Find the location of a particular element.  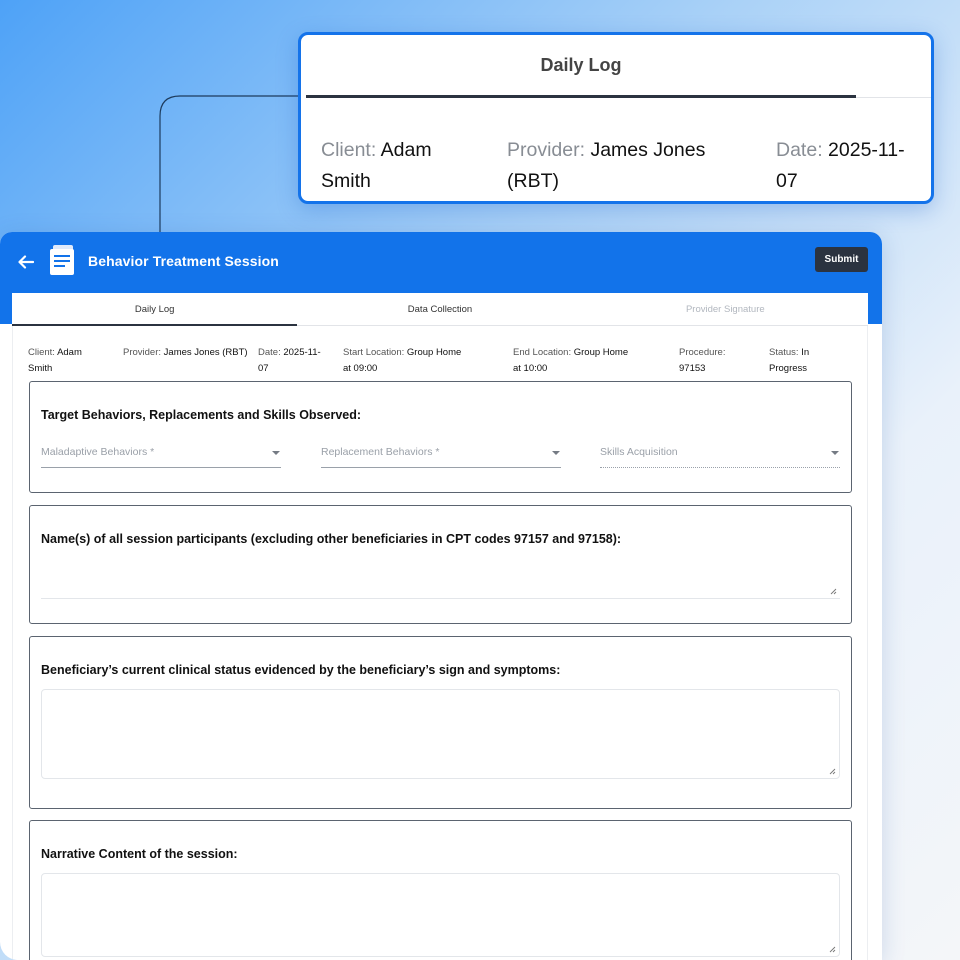

provider-value: James Jones (RBT) is located at coordinates (205, 352).